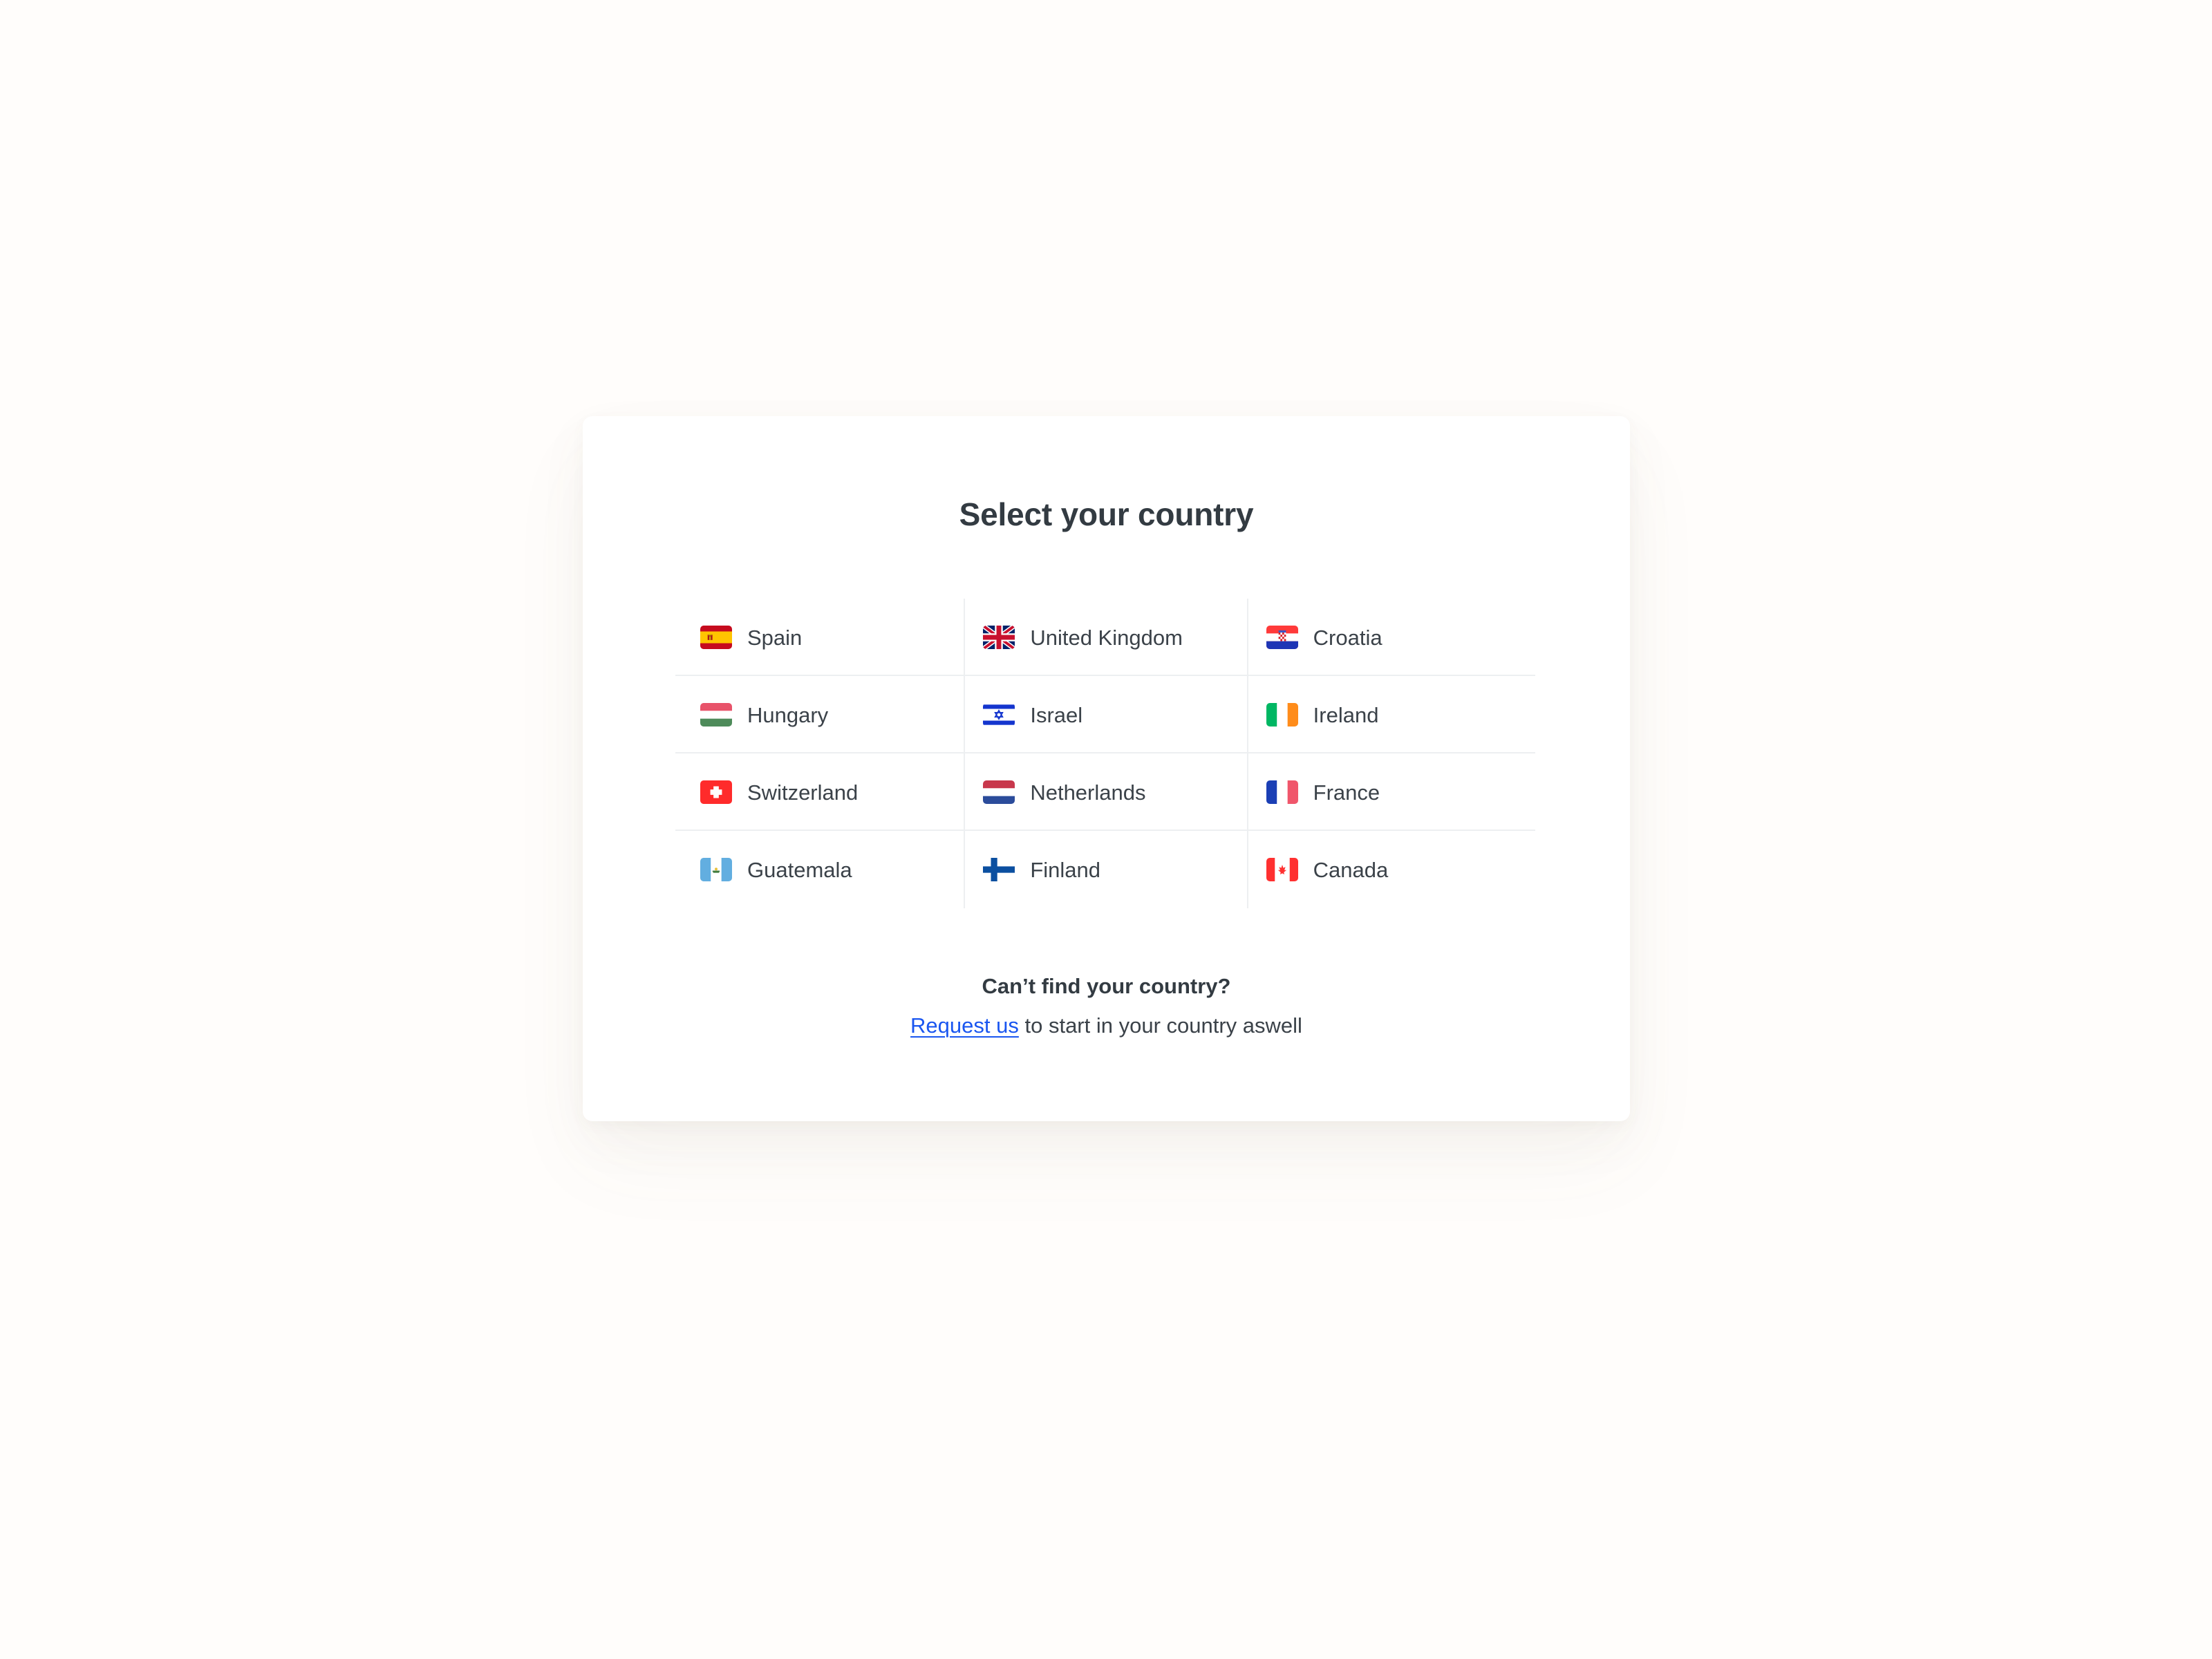 The width and height of the screenshot is (2212, 1659). What do you see at coordinates (1346, 714) in the screenshot?
I see `country-label: Ireland` at bounding box center [1346, 714].